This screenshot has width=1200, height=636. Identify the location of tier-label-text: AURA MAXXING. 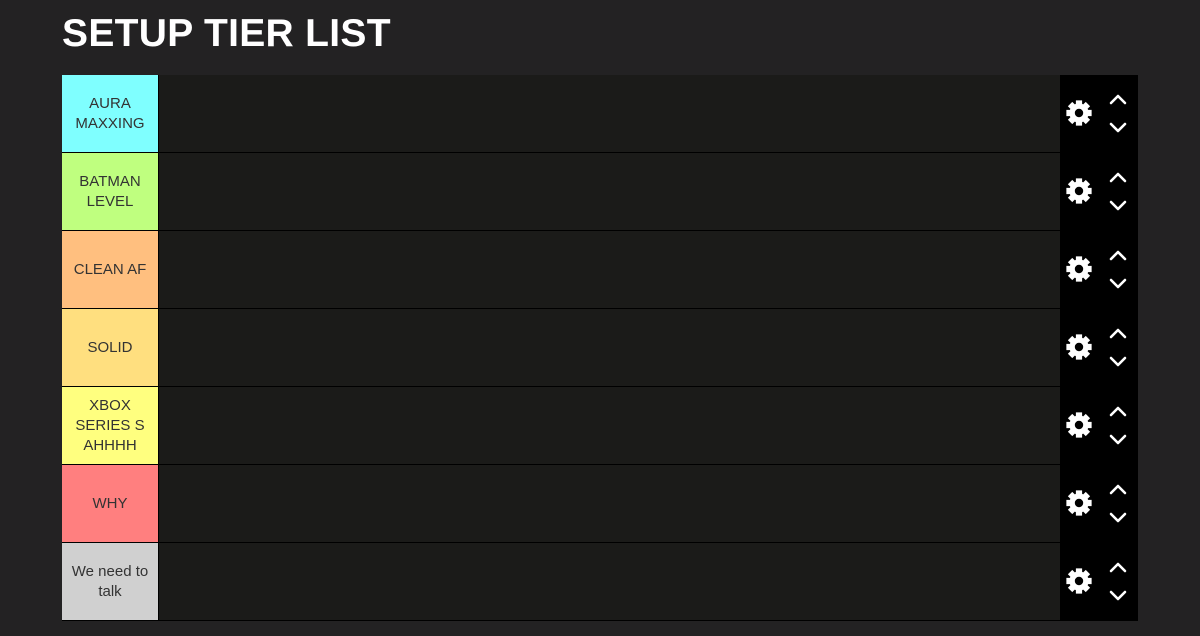
(110, 113).